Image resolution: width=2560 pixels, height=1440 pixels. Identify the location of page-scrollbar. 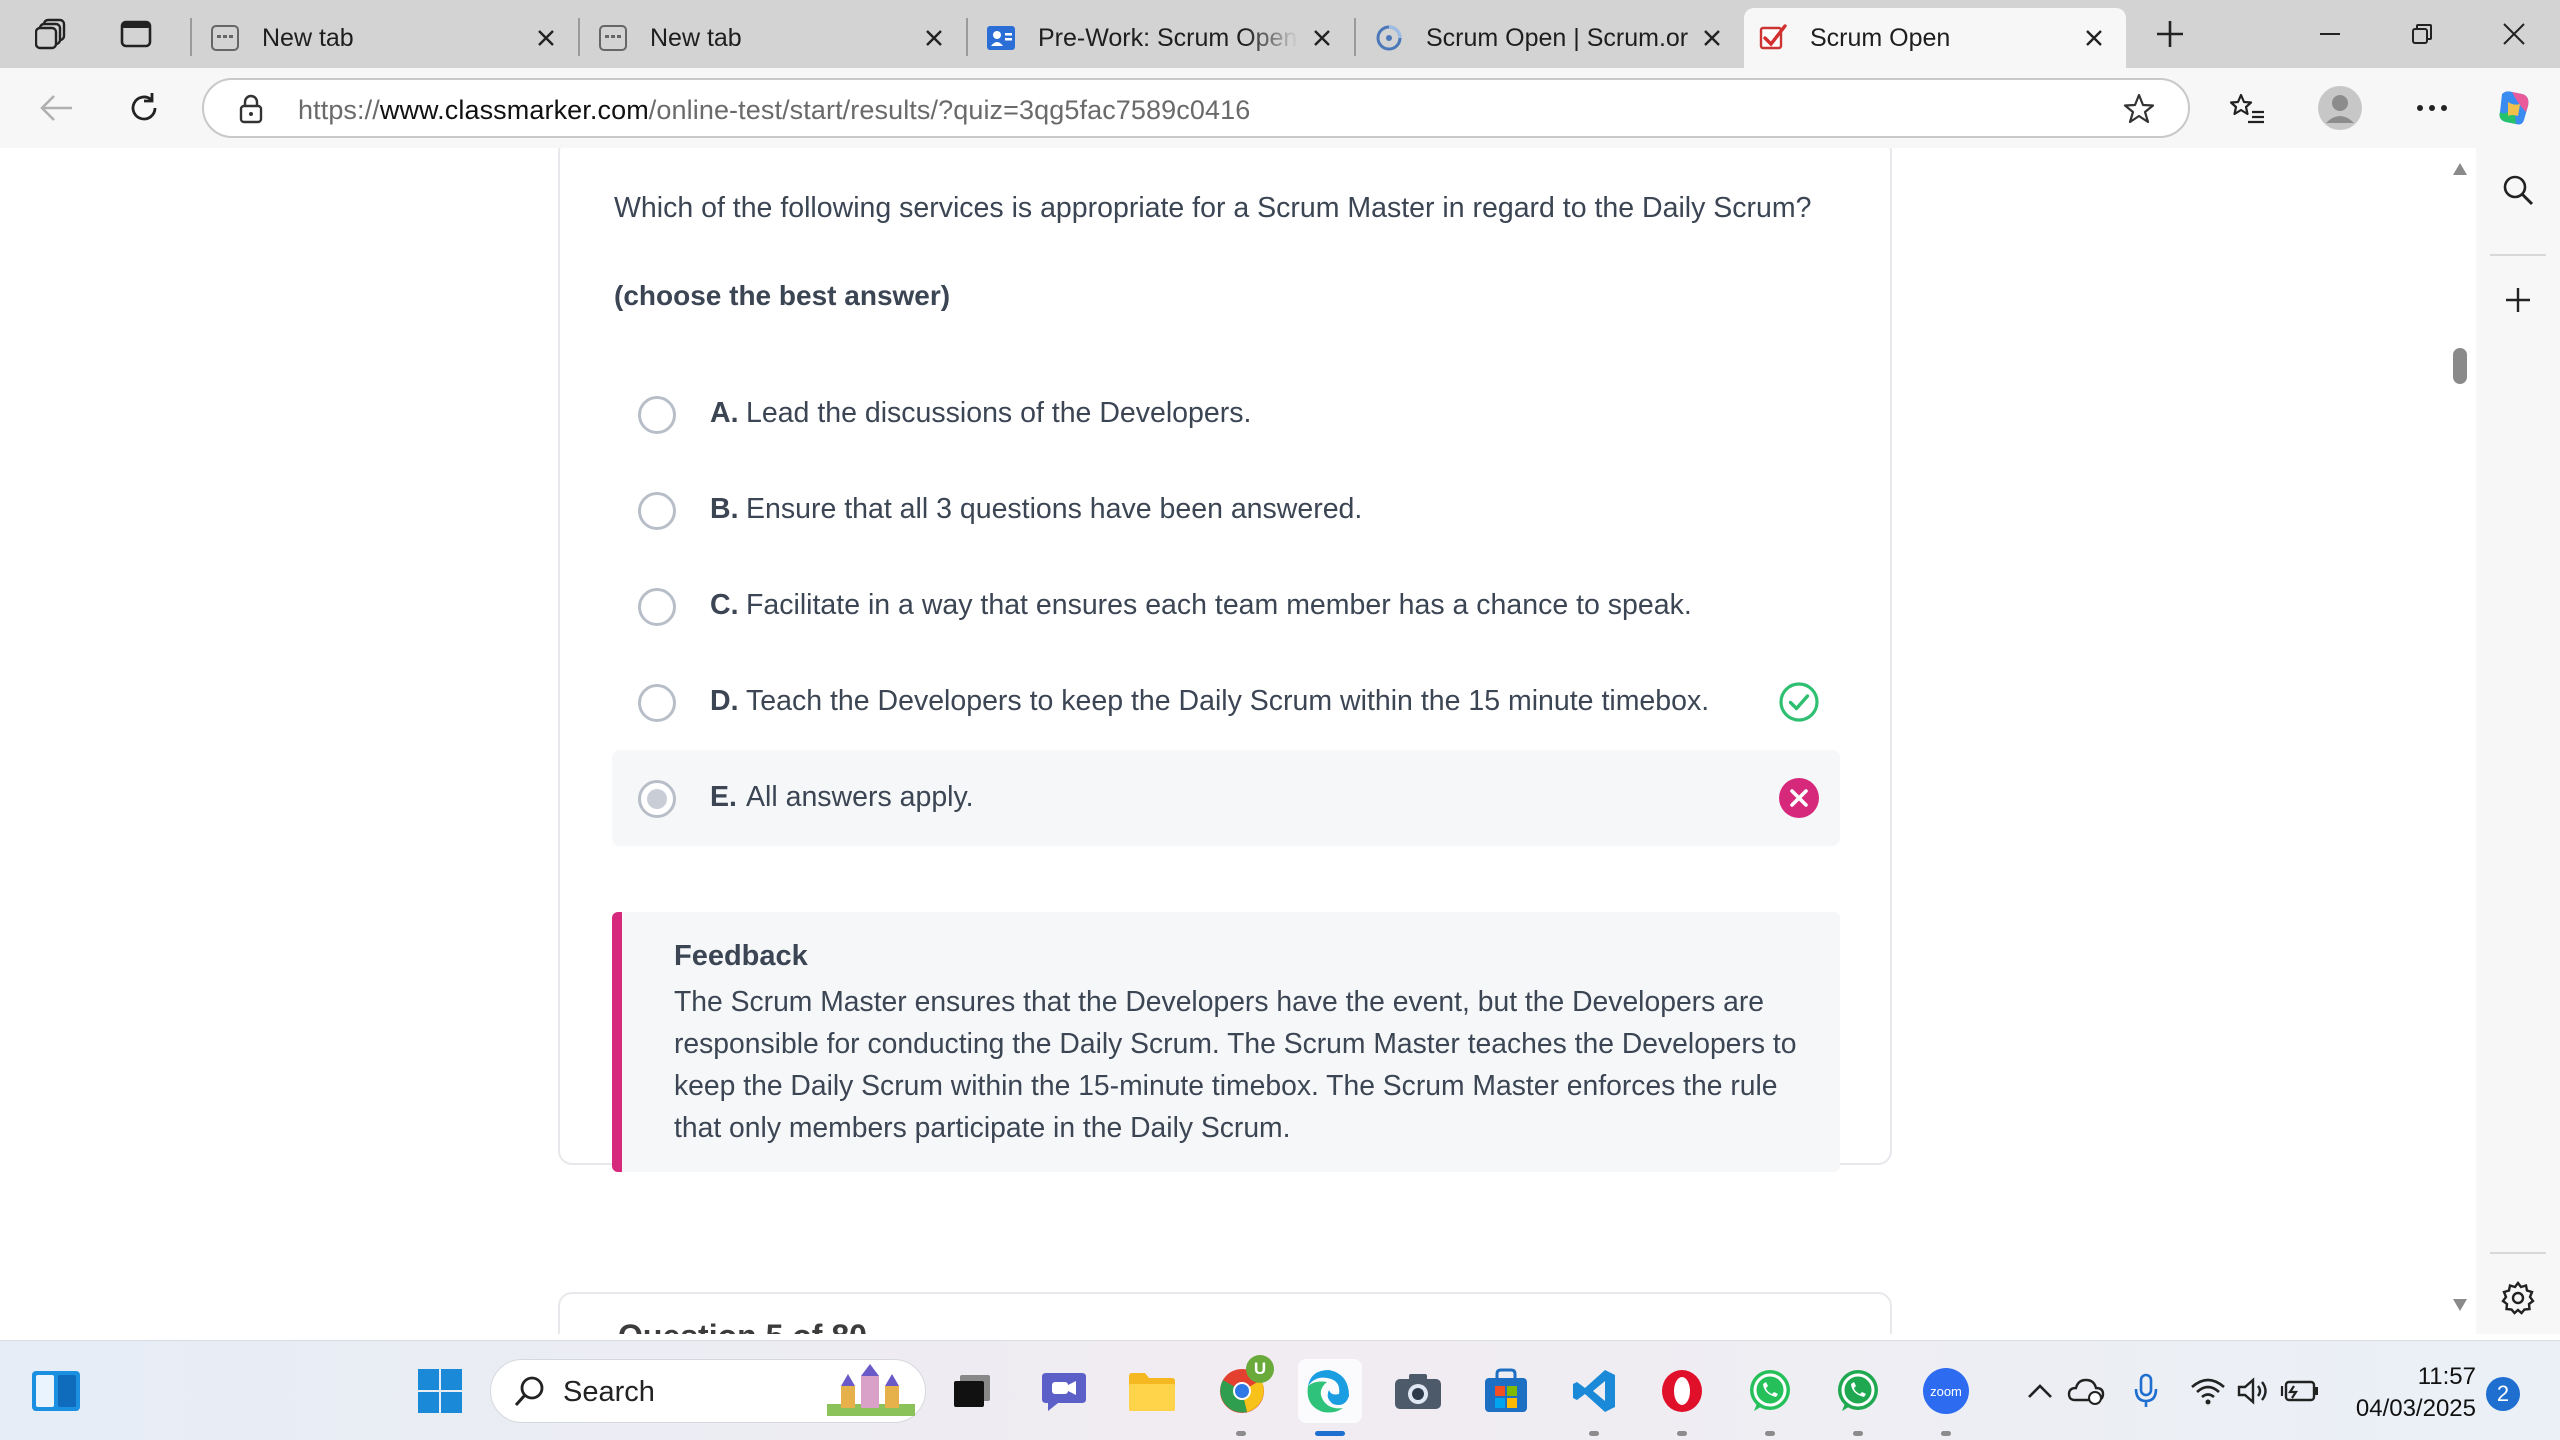
(2460, 741).